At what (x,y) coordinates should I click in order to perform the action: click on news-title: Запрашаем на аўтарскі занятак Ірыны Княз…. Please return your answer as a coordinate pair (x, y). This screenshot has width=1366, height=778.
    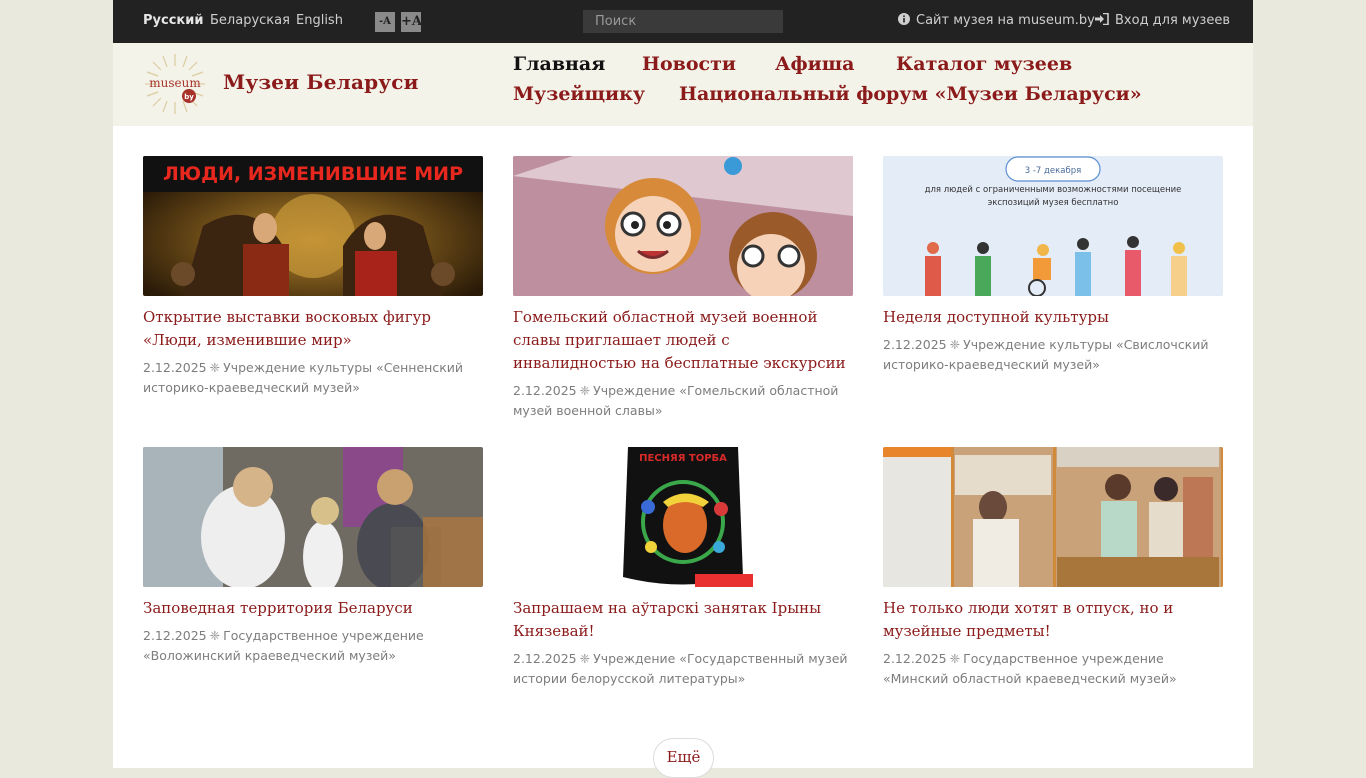
    Looking at the image, I should click on (683, 620).